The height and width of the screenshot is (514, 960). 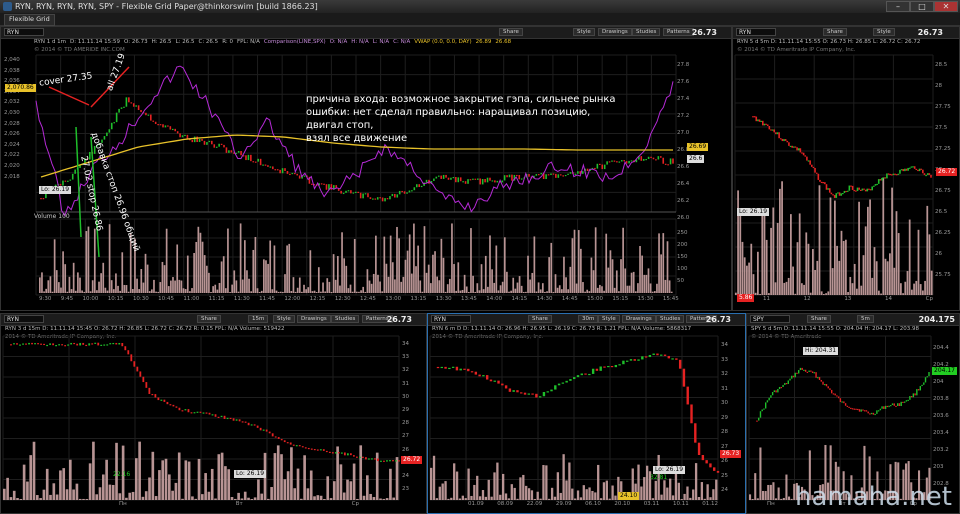 I want to click on tab-flexible-grid: Flexible Grid, so click(x=29, y=20).